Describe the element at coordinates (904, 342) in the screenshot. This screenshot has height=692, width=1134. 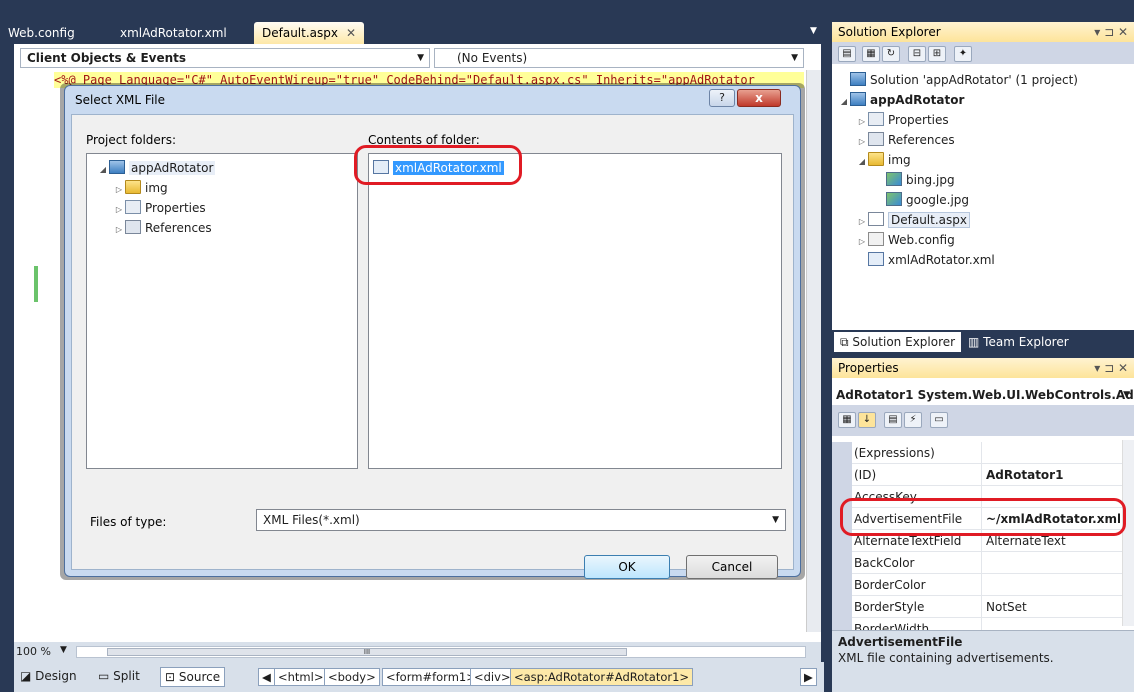
I see `tab-label: Solution Explorer` at that location.